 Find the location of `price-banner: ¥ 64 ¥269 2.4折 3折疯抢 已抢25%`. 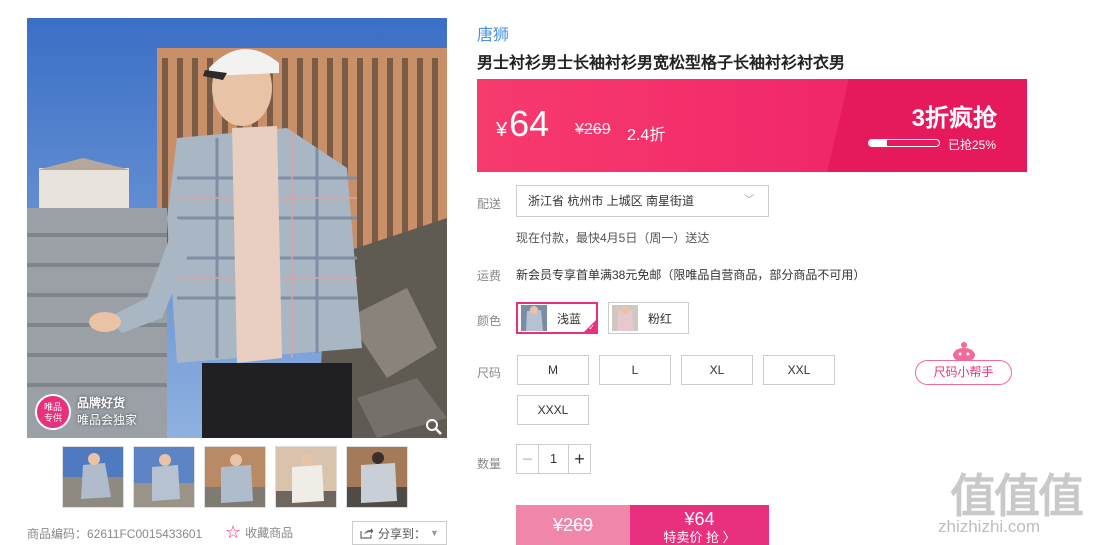

price-banner: ¥ 64 ¥269 2.4折 3折疯抢 已抢25% is located at coordinates (752, 125).